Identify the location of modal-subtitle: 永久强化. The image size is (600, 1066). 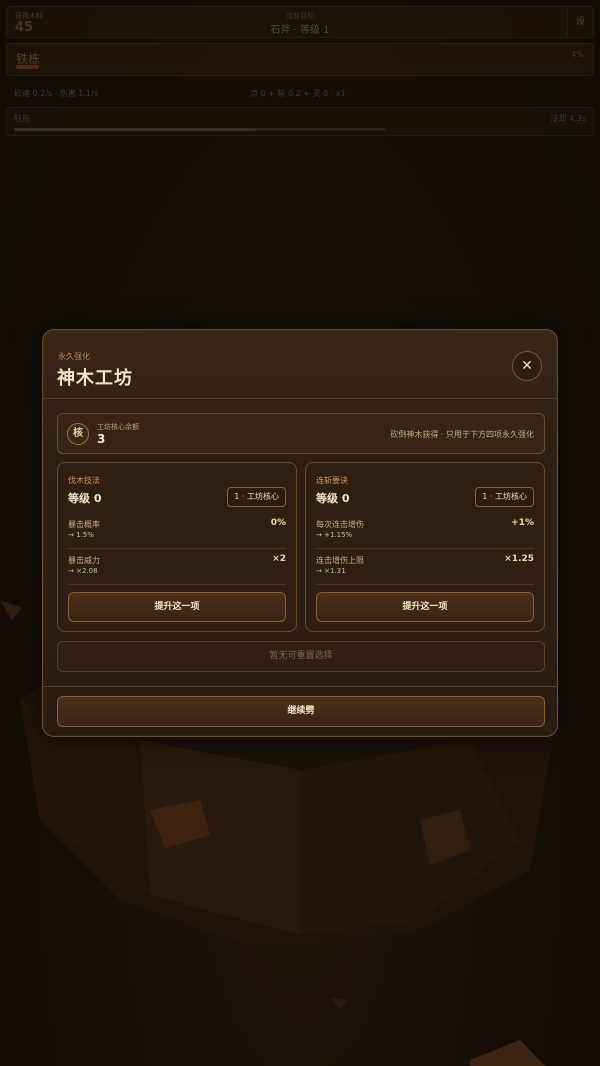
(74, 356).